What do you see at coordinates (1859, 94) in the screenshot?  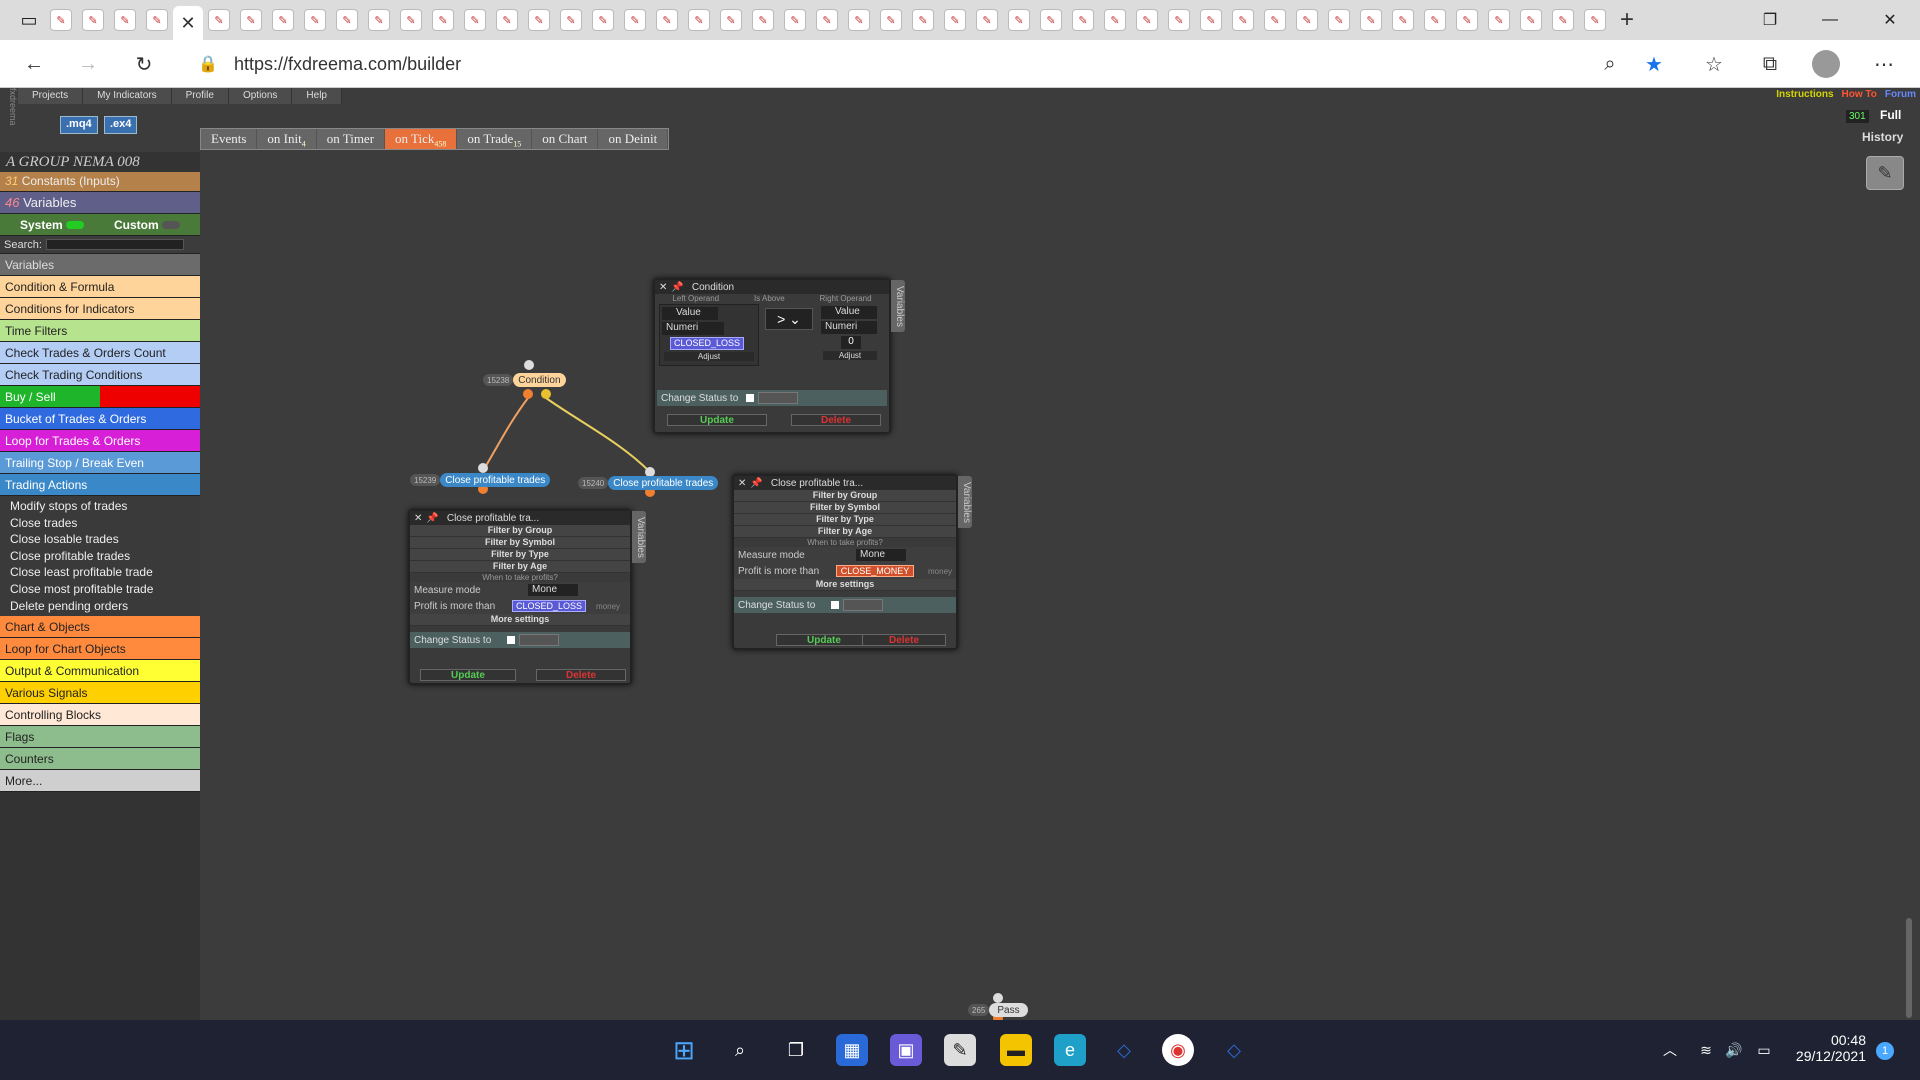 I see `link-how-to: How To` at bounding box center [1859, 94].